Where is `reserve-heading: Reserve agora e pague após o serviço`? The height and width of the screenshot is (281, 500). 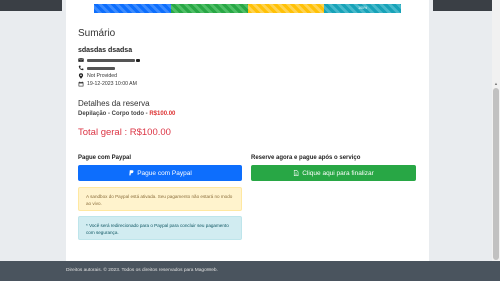 reserve-heading: Reserve agora e pague após o serviço is located at coordinates (306, 158).